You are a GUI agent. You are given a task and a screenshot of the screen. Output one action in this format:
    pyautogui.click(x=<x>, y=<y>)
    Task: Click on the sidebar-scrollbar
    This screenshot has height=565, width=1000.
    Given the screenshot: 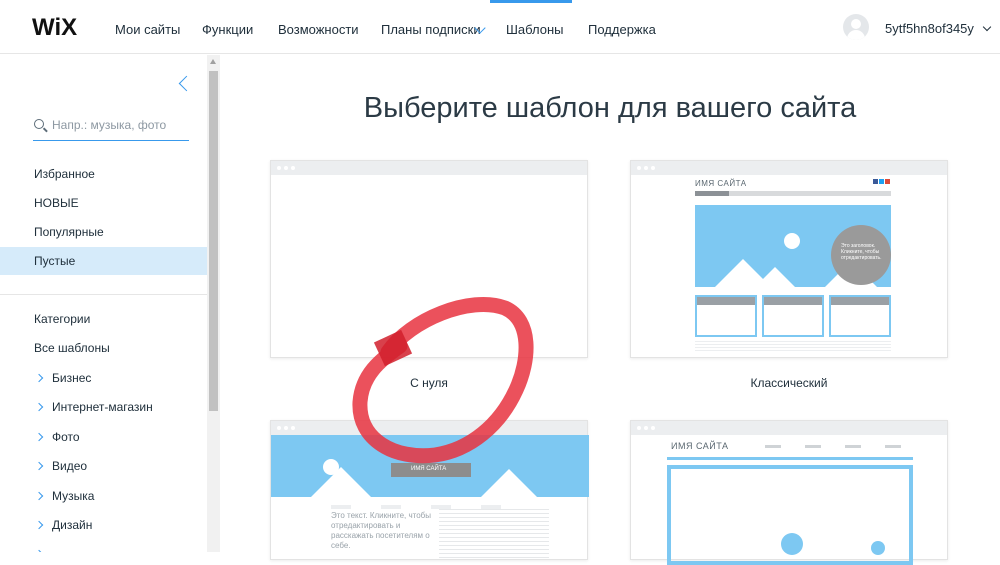 What is the action you would take?
    pyautogui.click(x=213, y=303)
    